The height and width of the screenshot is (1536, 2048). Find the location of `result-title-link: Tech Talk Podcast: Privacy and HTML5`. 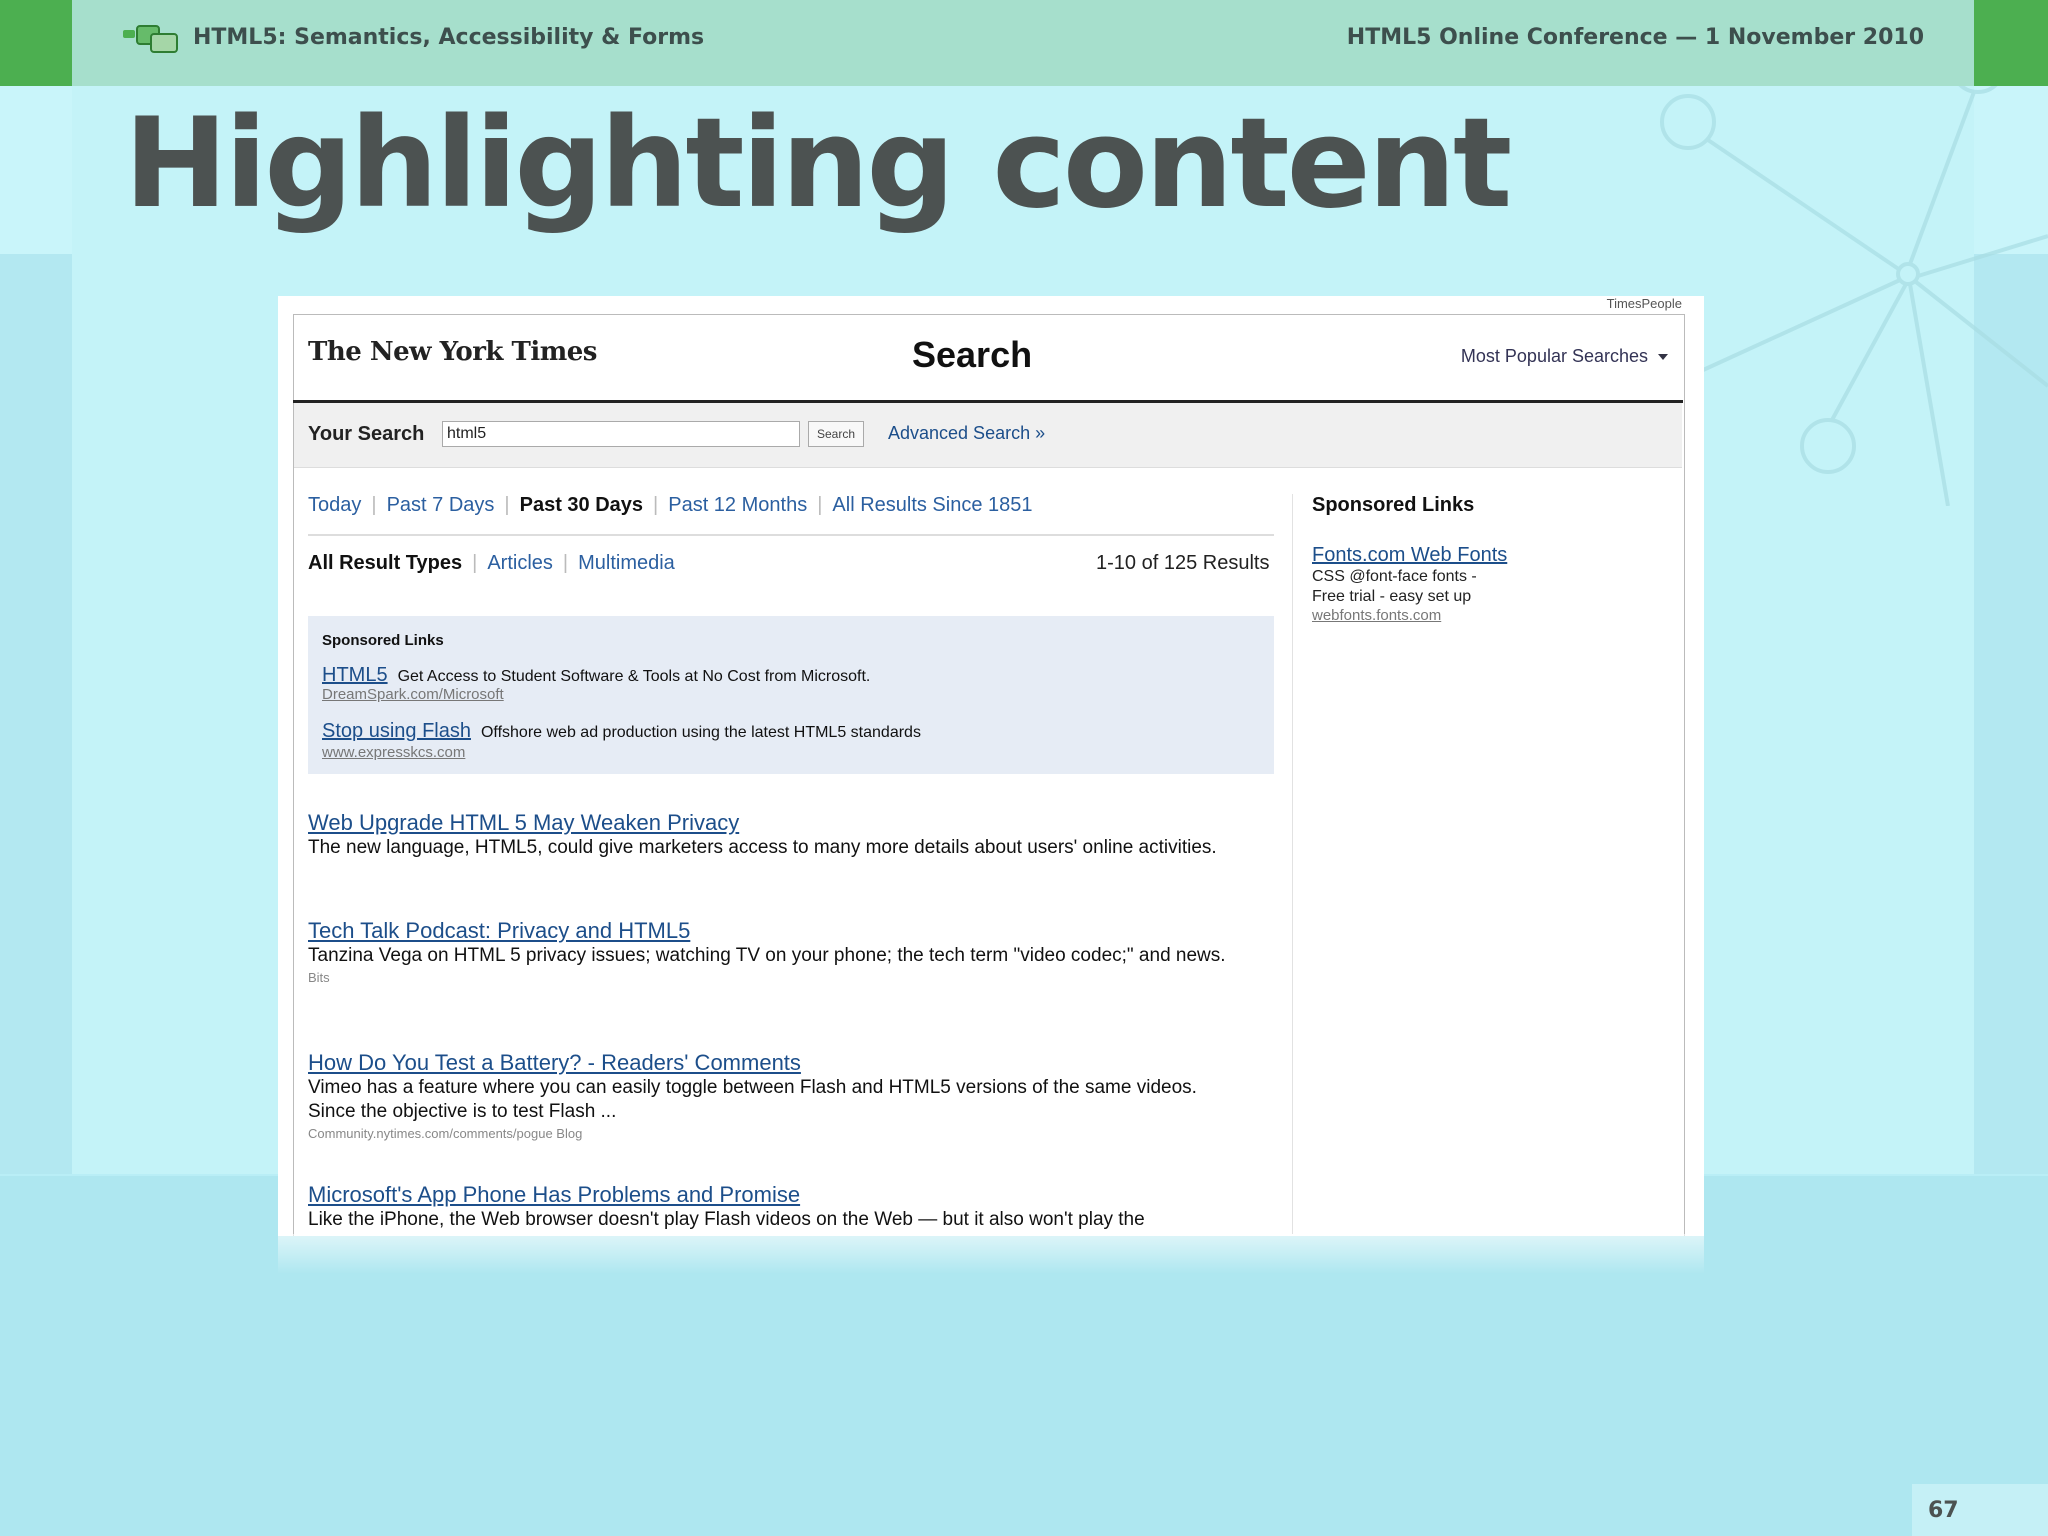

result-title-link: Tech Talk Podcast: Privacy and HTML5 is located at coordinates (773, 931).